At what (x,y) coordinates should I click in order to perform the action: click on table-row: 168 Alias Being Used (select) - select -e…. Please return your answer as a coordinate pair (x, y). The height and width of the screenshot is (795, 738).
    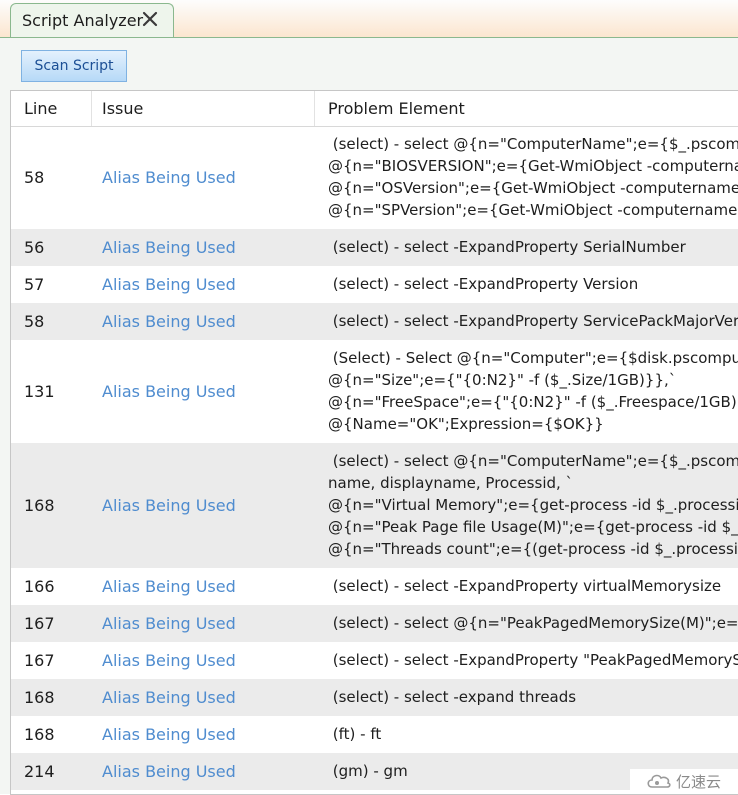
    Looking at the image, I should click on (374, 697).